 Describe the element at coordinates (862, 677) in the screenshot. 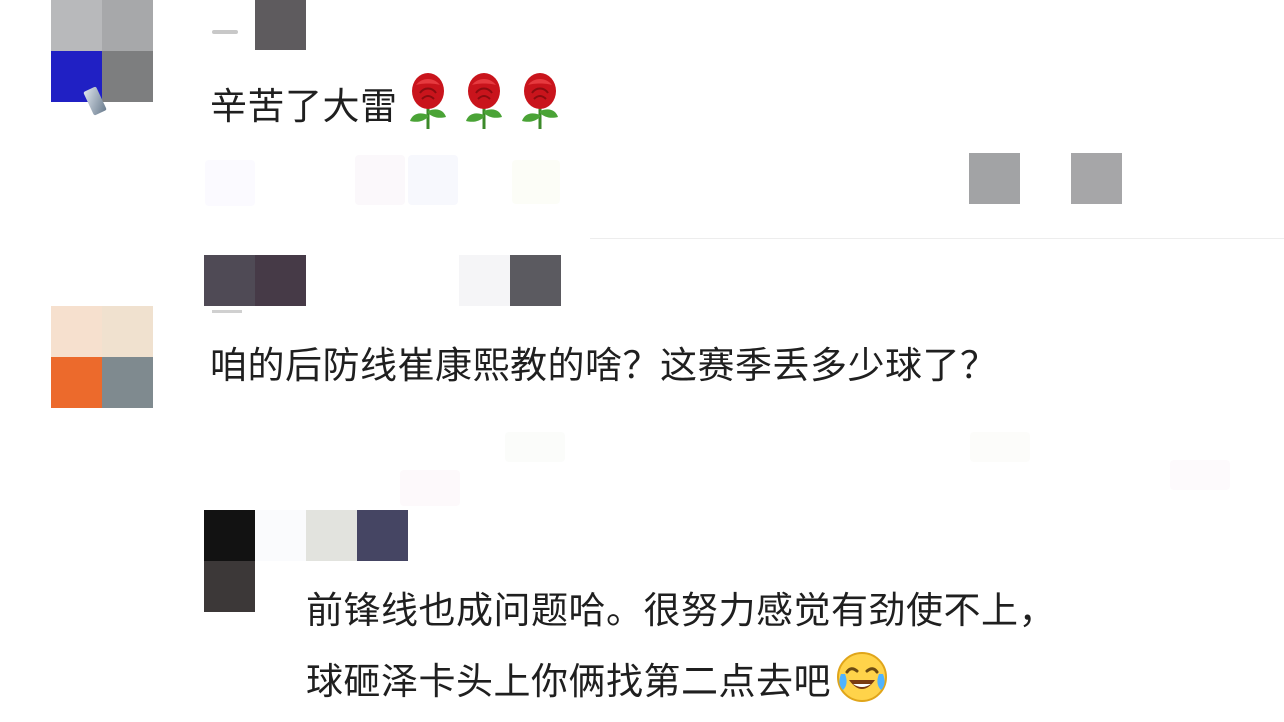

I see `laughing-crying-emoji` at that location.